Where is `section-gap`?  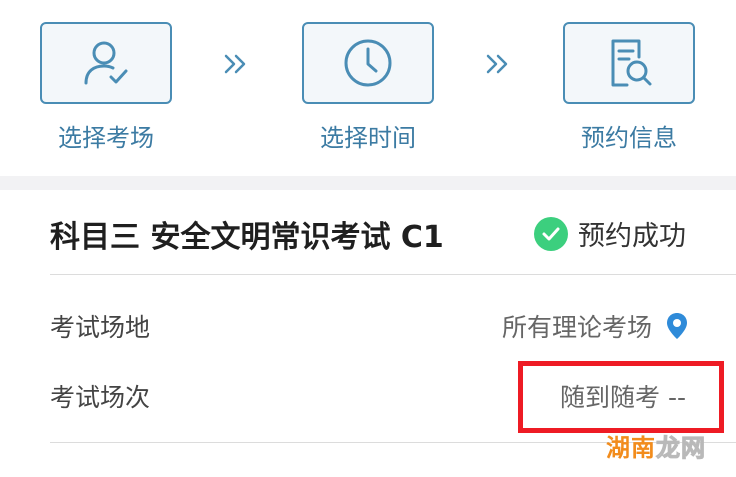
section-gap is located at coordinates (368, 183).